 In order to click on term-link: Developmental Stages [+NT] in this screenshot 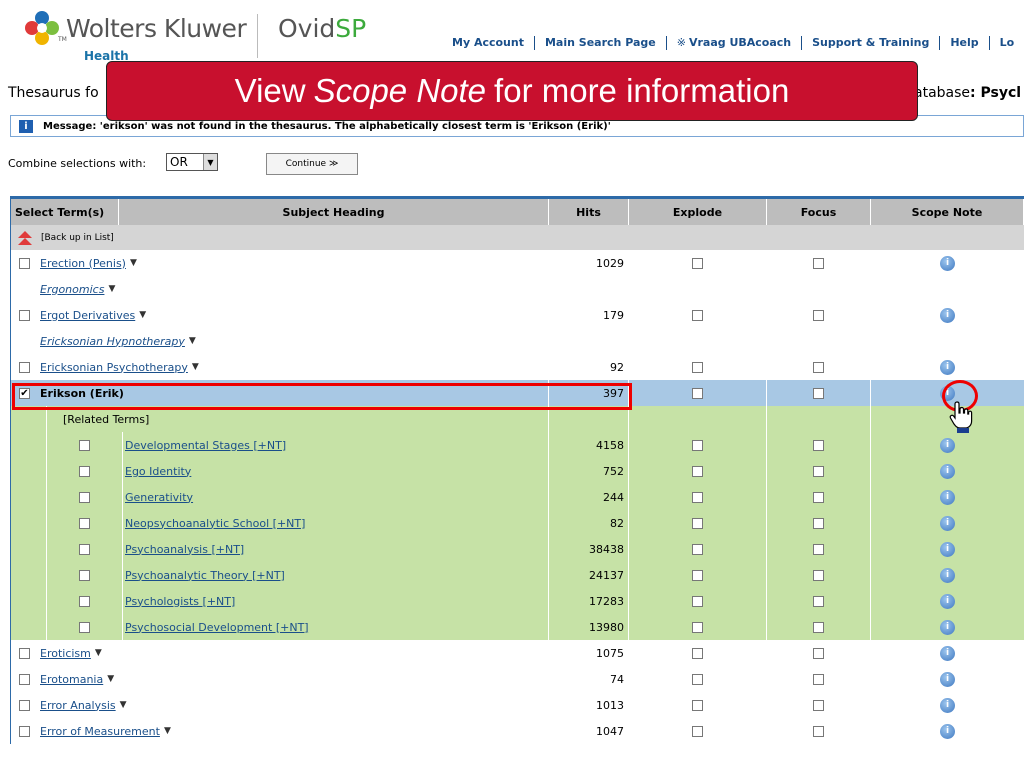, I will do `click(204, 445)`.